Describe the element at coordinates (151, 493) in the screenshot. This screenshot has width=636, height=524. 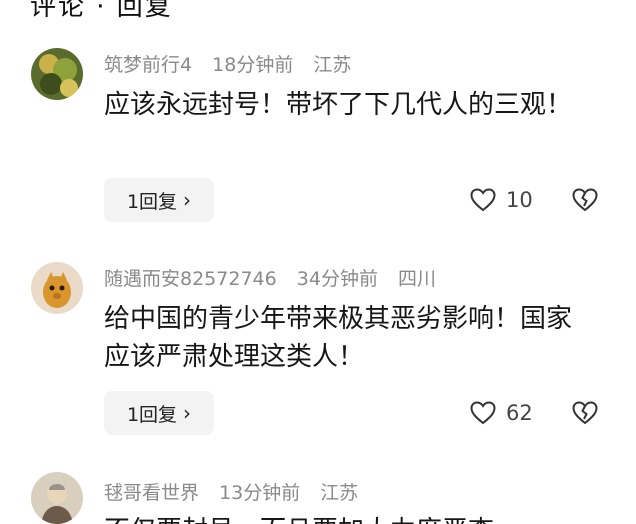
I see `username: 毬哥看世界` at that location.